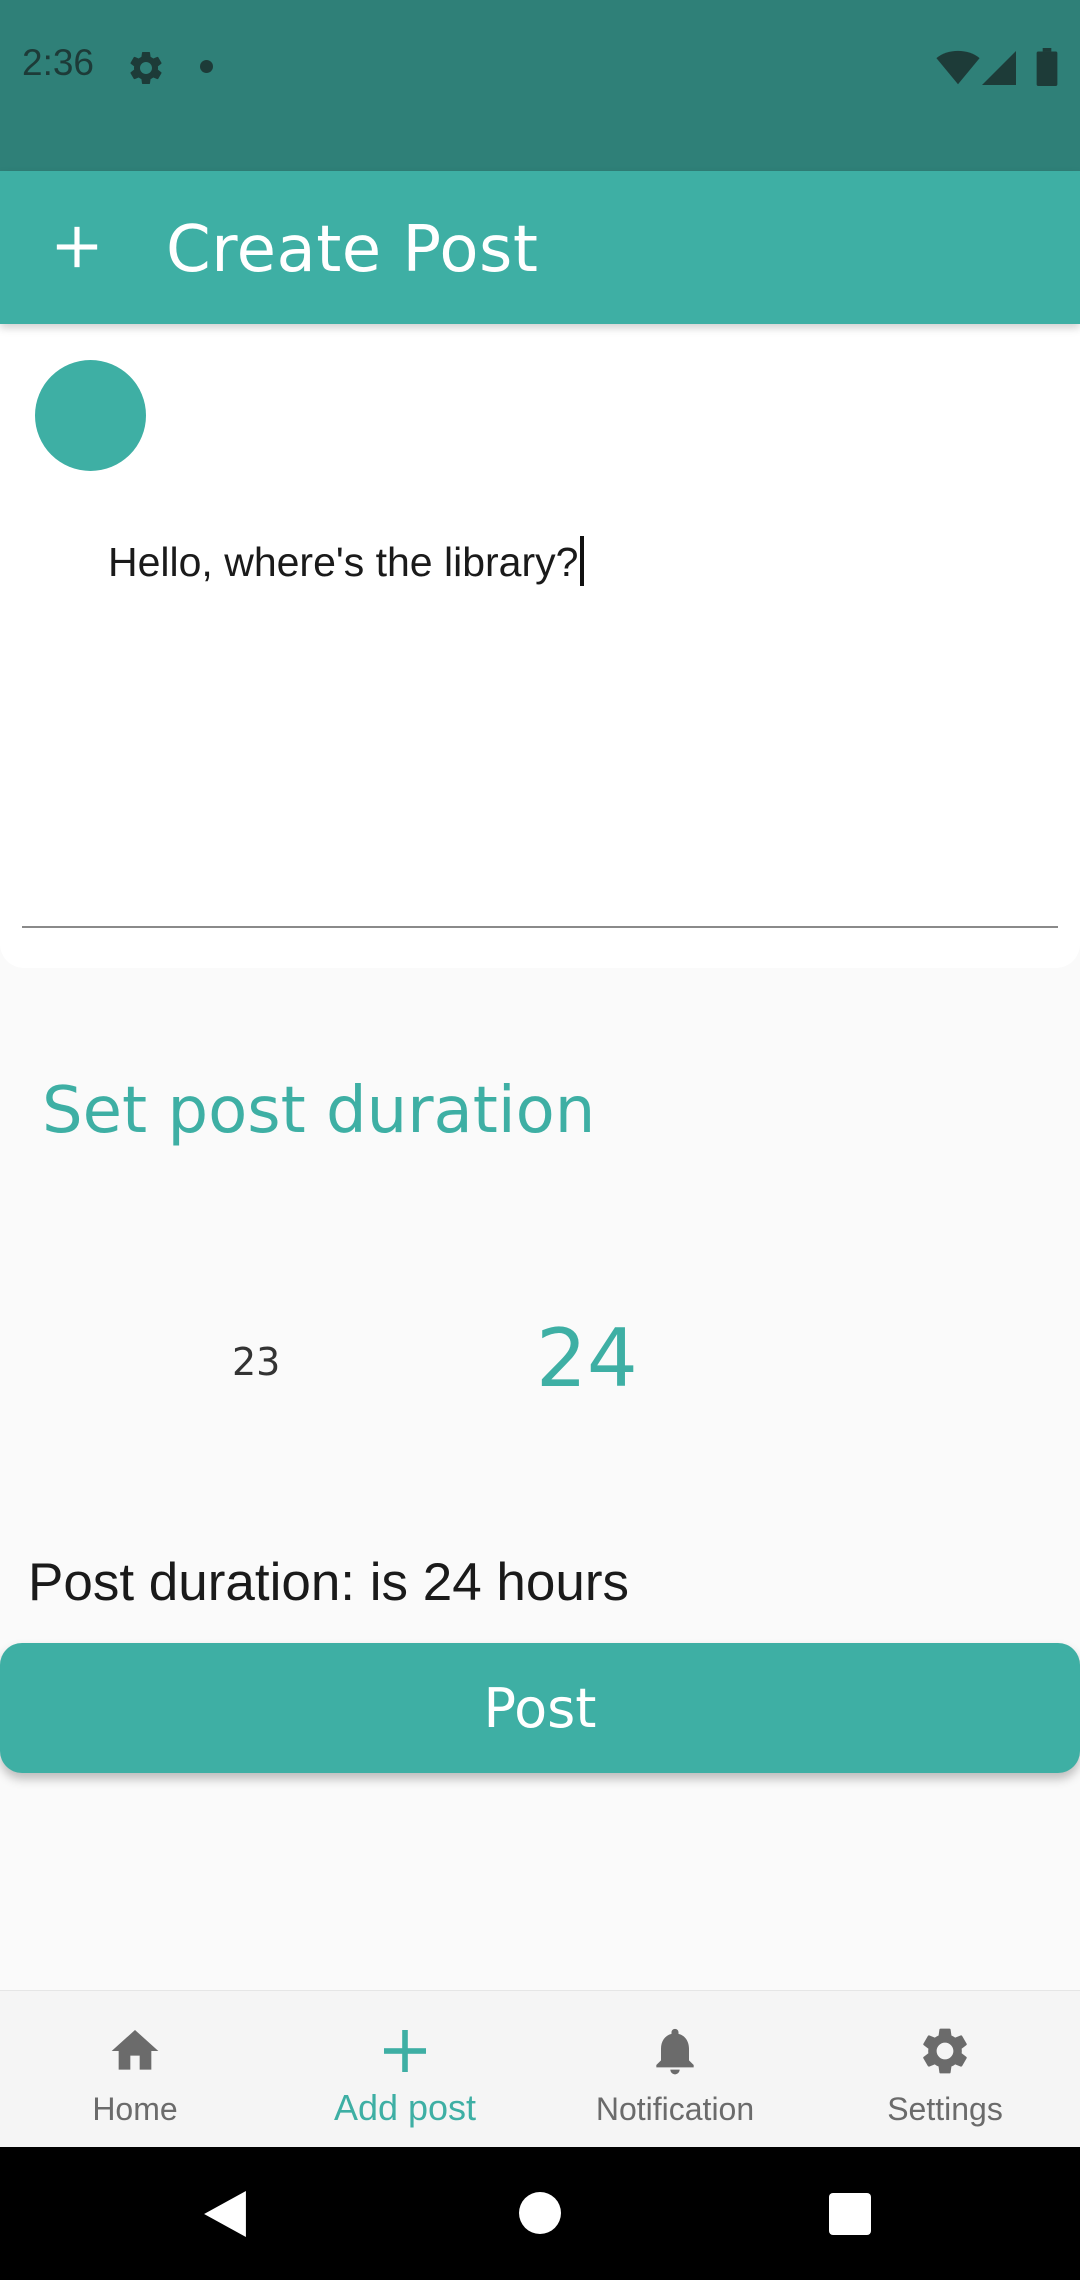 Image resolution: width=1080 pixels, height=2280 pixels. I want to click on app-bar: Create Post, so click(540, 247).